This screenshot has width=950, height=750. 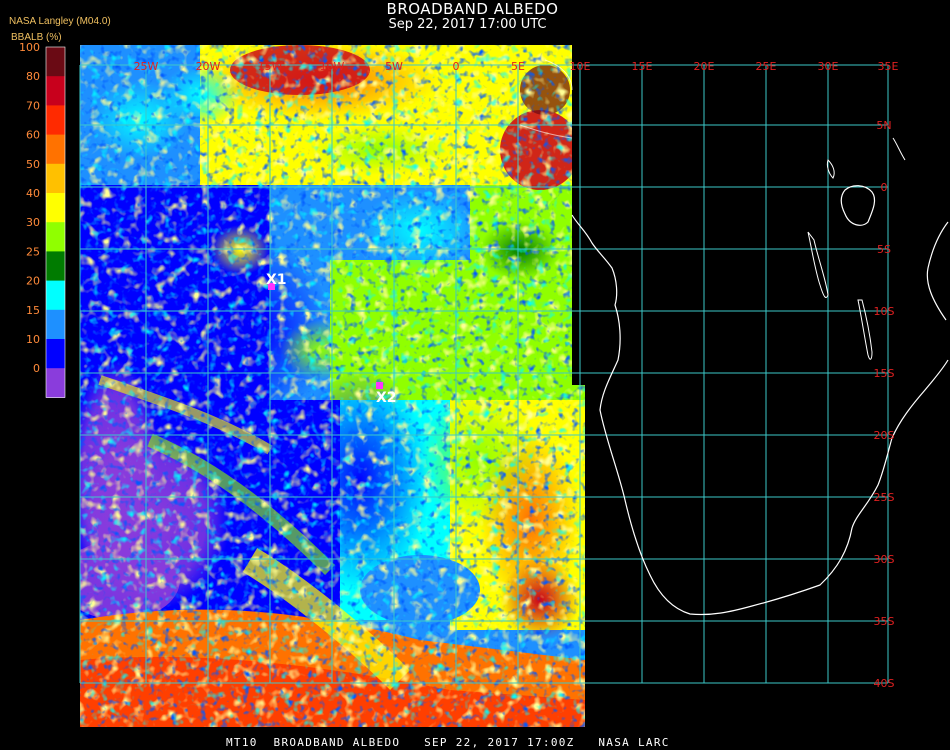 I want to click on longitude-label: 0, so click(x=456, y=66).